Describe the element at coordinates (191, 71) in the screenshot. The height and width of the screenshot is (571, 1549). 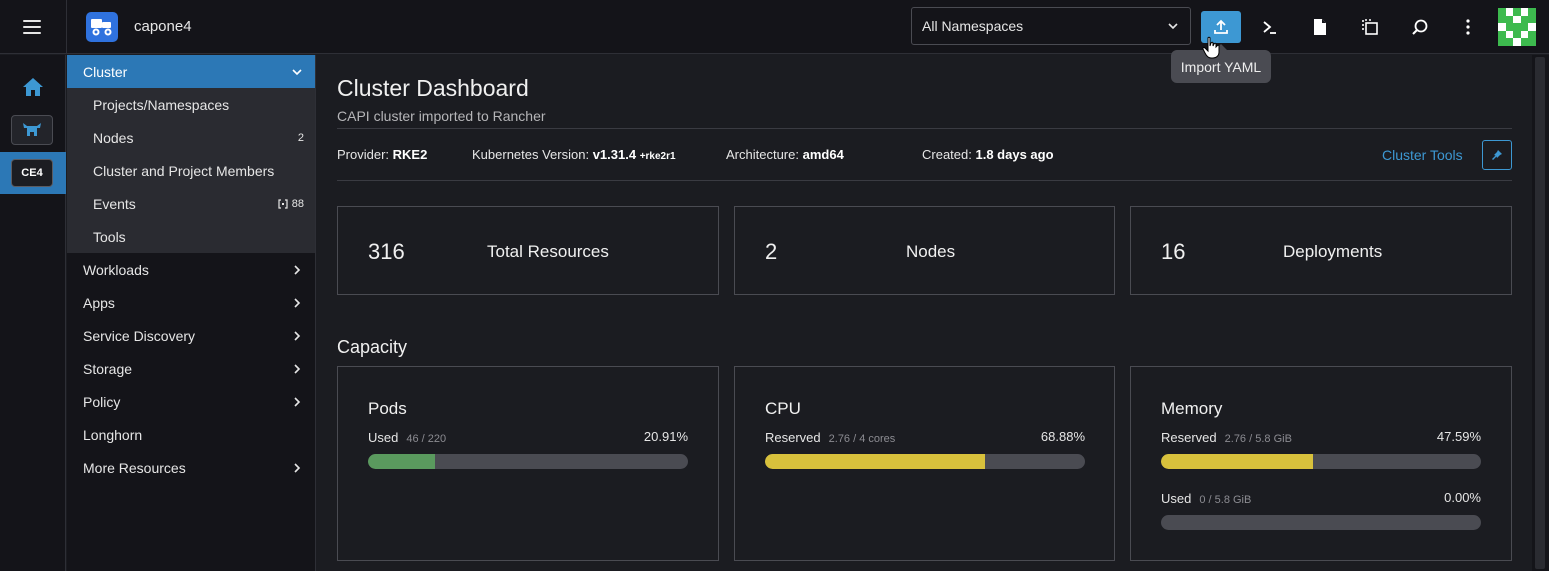
I see `nav-group-cluster: Cluster` at that location.